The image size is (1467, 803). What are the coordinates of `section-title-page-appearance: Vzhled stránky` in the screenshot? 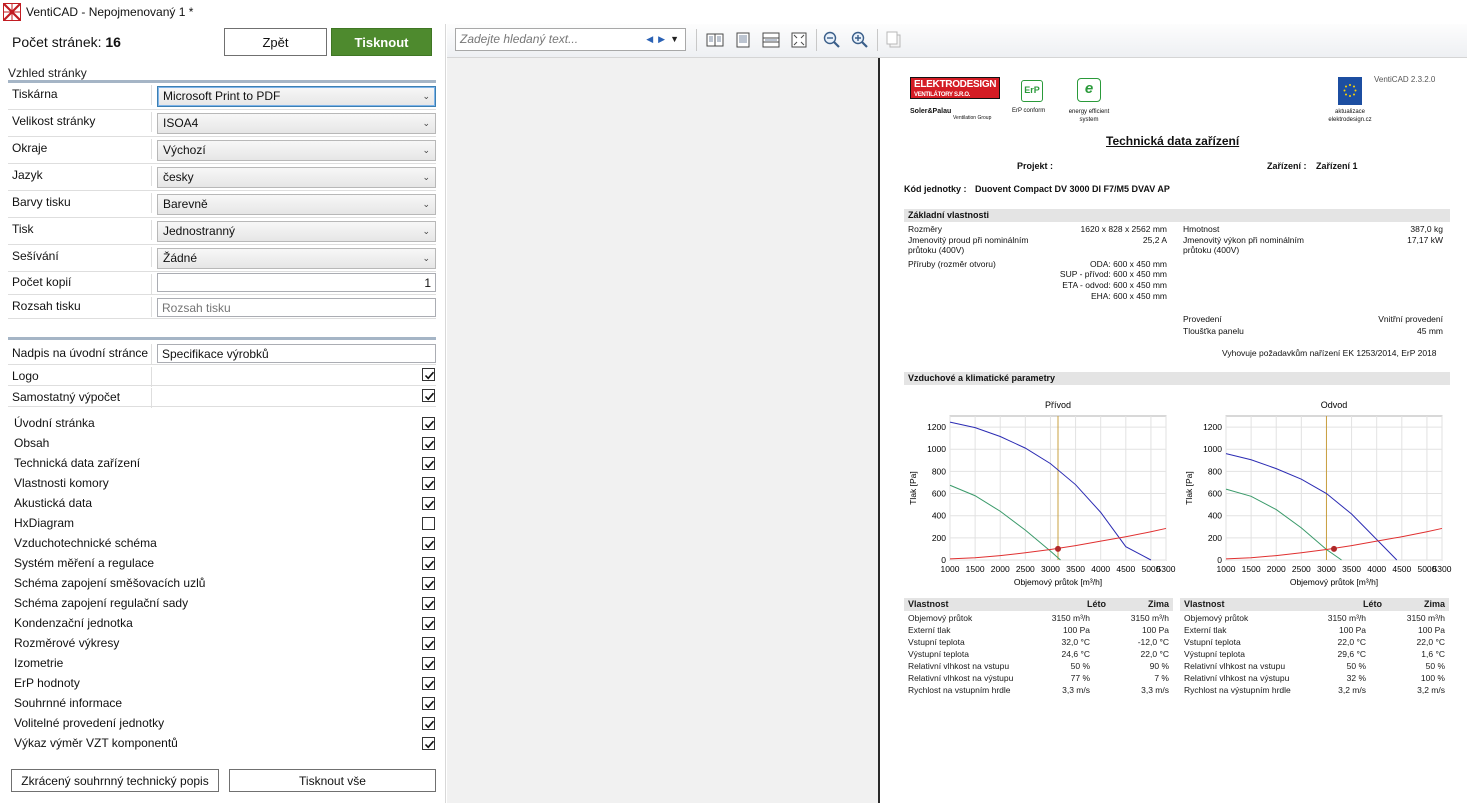 It's located at (47, 73).